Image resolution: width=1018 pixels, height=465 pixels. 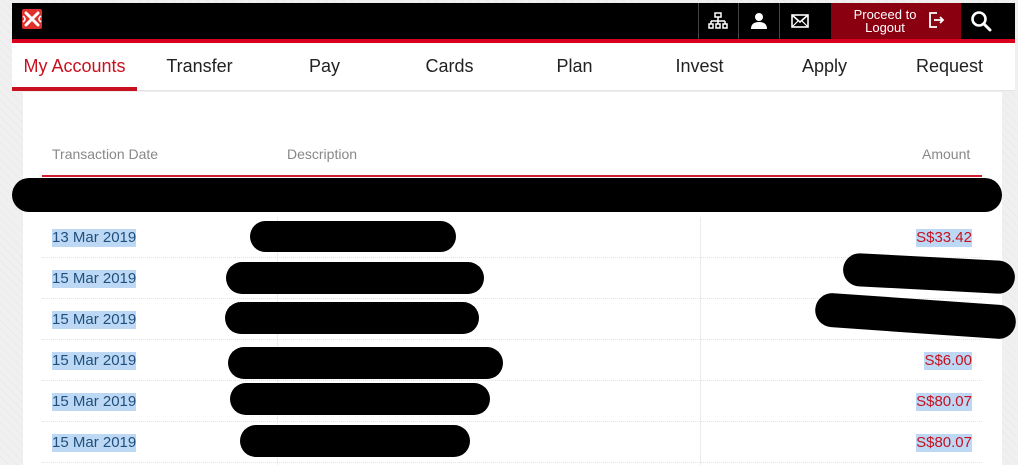 I want to click on nav-item-cards: Cards, so click(x=449, y=67).